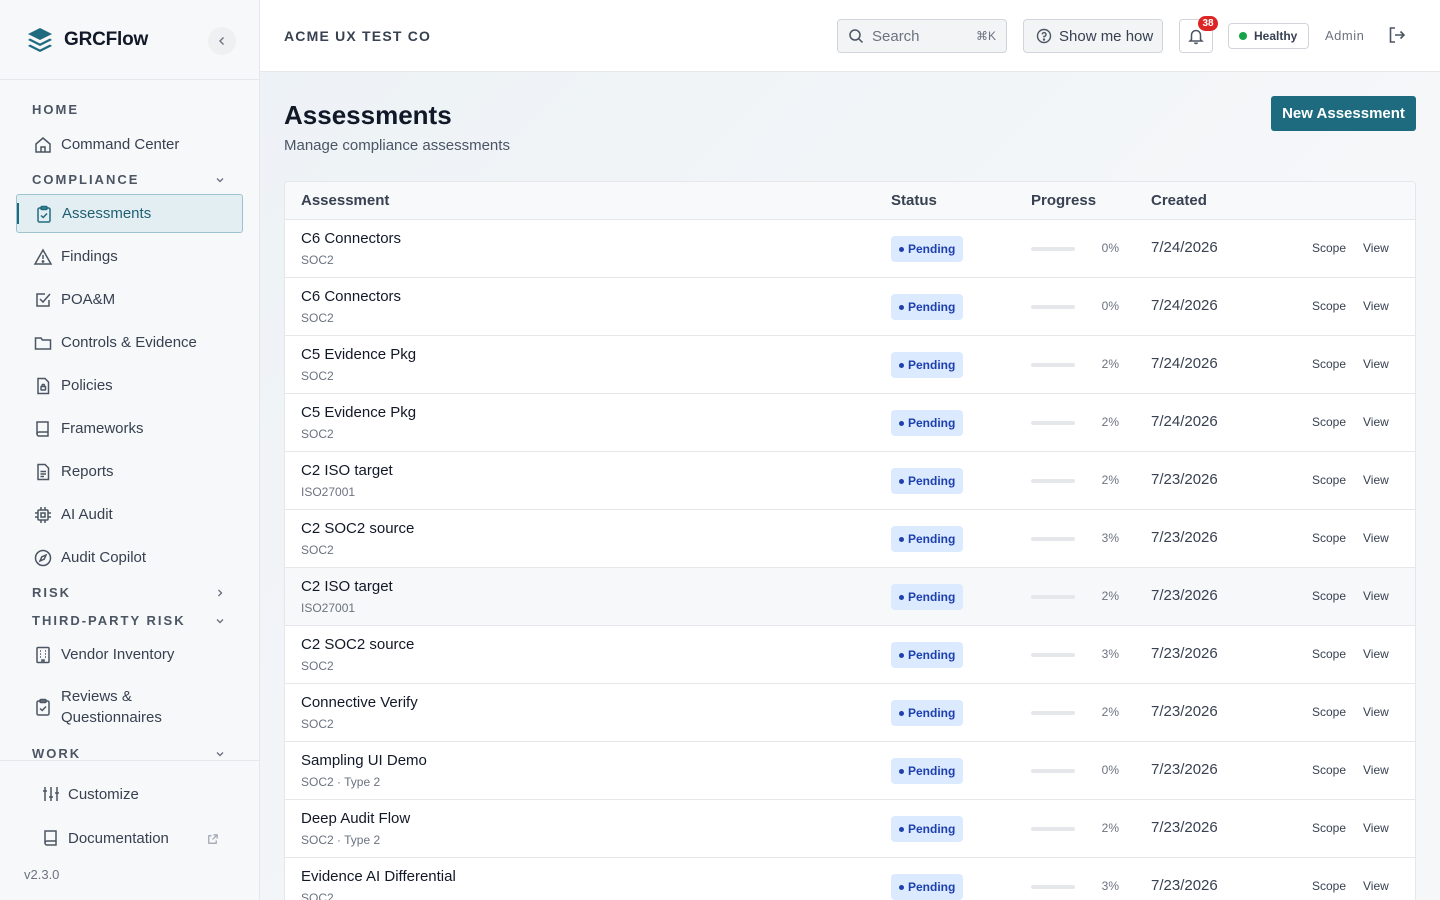 Image resolution: width=1440 pixels, height=900 pixels. Describe the element at coordinates (43, 655) in the screenshot. I see `building-icon` at that location.